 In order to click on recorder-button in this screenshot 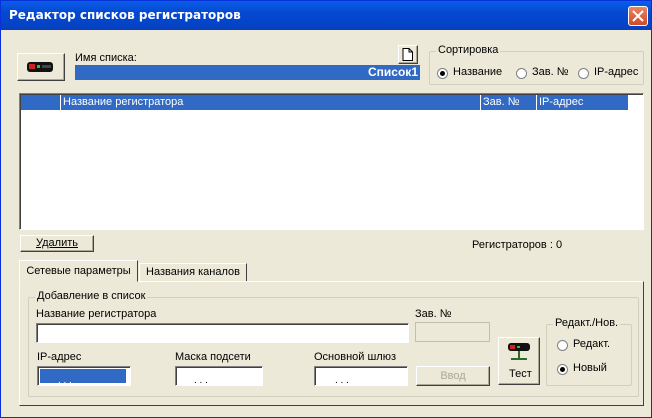, I will do `click(41, 67)`.